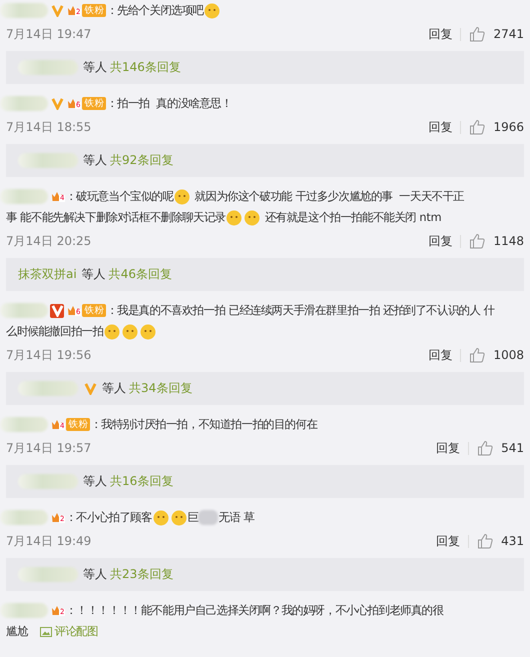 Image resolution: width=530 pixels, height=657 pixels. Describe the element at coordinates (265, 160) in the screenshot. I see `replies-panel: 等人 共92条回复` at that location.